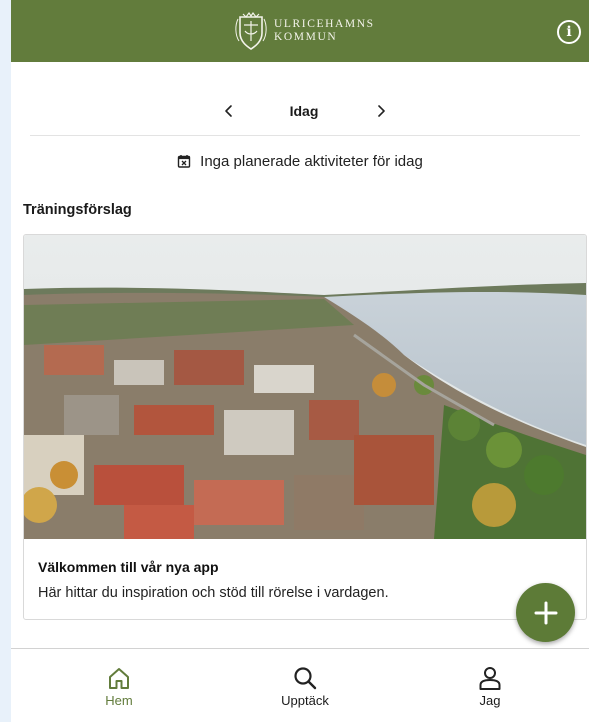 This screenshot has width=589, height=722. What do you see at coordinates (305, 700) in the screenshot?
I see `tab-discover-label: Upptäck` at bounding box center [305, 700].